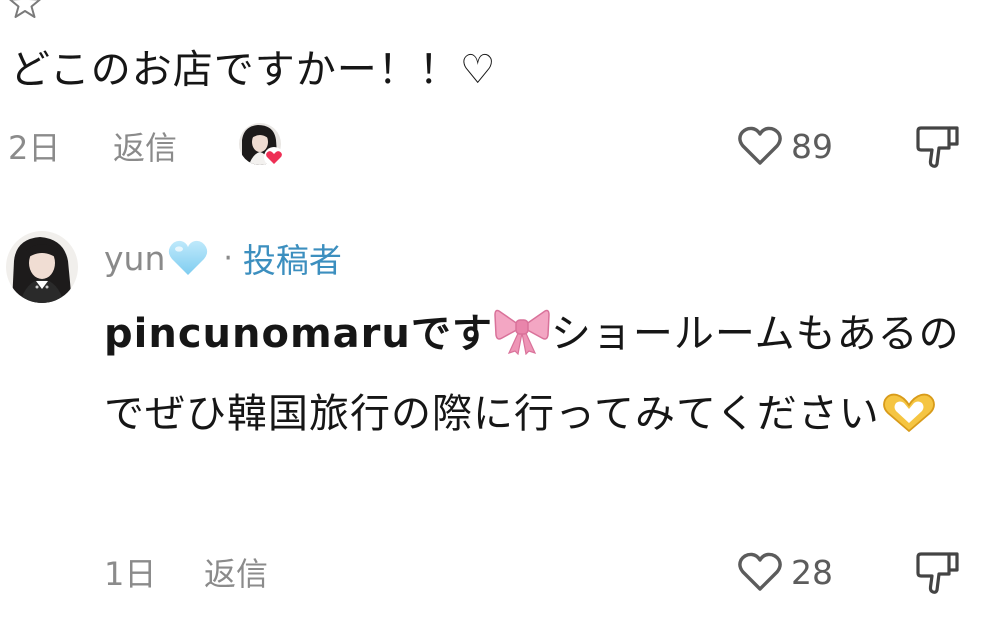 This screenshot has height=630, width=1007. I want to click on like-button: 28, so click(785, 572).